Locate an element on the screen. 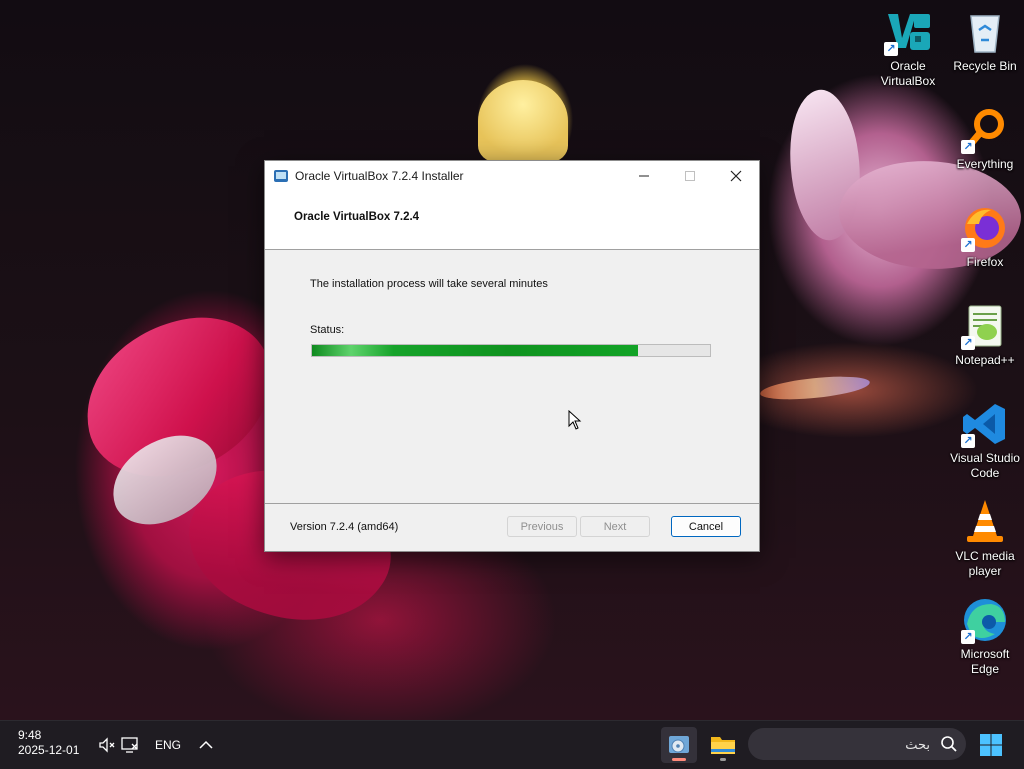  desktop-icon-recycle-bin: Recycle Bin is located at coordinates (985, 41).